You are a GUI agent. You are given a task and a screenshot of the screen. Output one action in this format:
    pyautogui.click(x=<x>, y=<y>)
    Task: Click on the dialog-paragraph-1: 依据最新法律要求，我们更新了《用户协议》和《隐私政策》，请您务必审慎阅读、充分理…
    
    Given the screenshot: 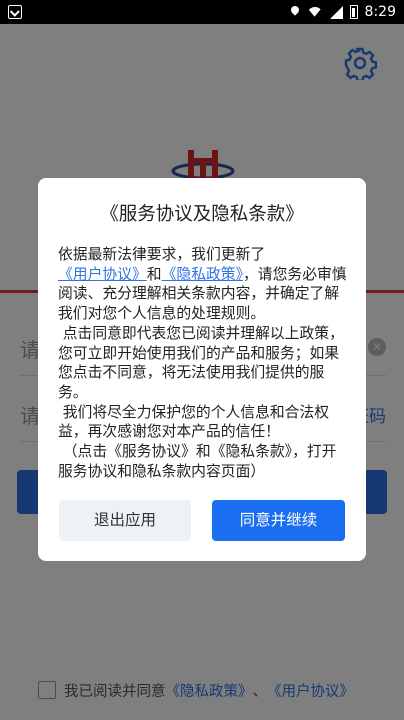 What is the action you would take?
    pyautogui.click(x=204, y=284)
    